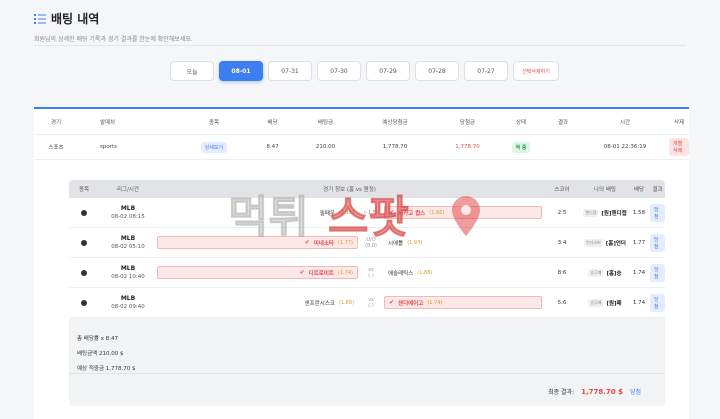  What do you see at coordinates (75, 19) in the screenshot?
I see `page-title: 배팅 내역` at bounding box center [75, 19].